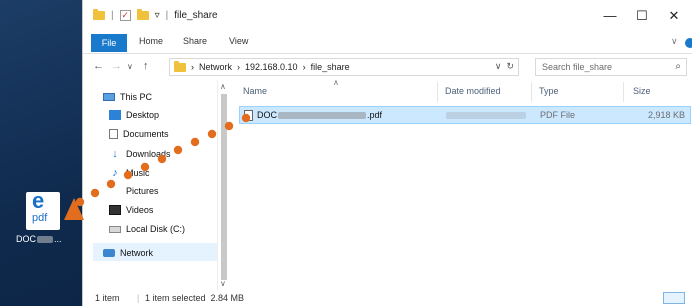 Image resolution: width=692 pixels, height=306 pixels. What do you see at coordinates (109, 97) in the screenshot?
I see `pc-icon` at bounding box center [109, 97].